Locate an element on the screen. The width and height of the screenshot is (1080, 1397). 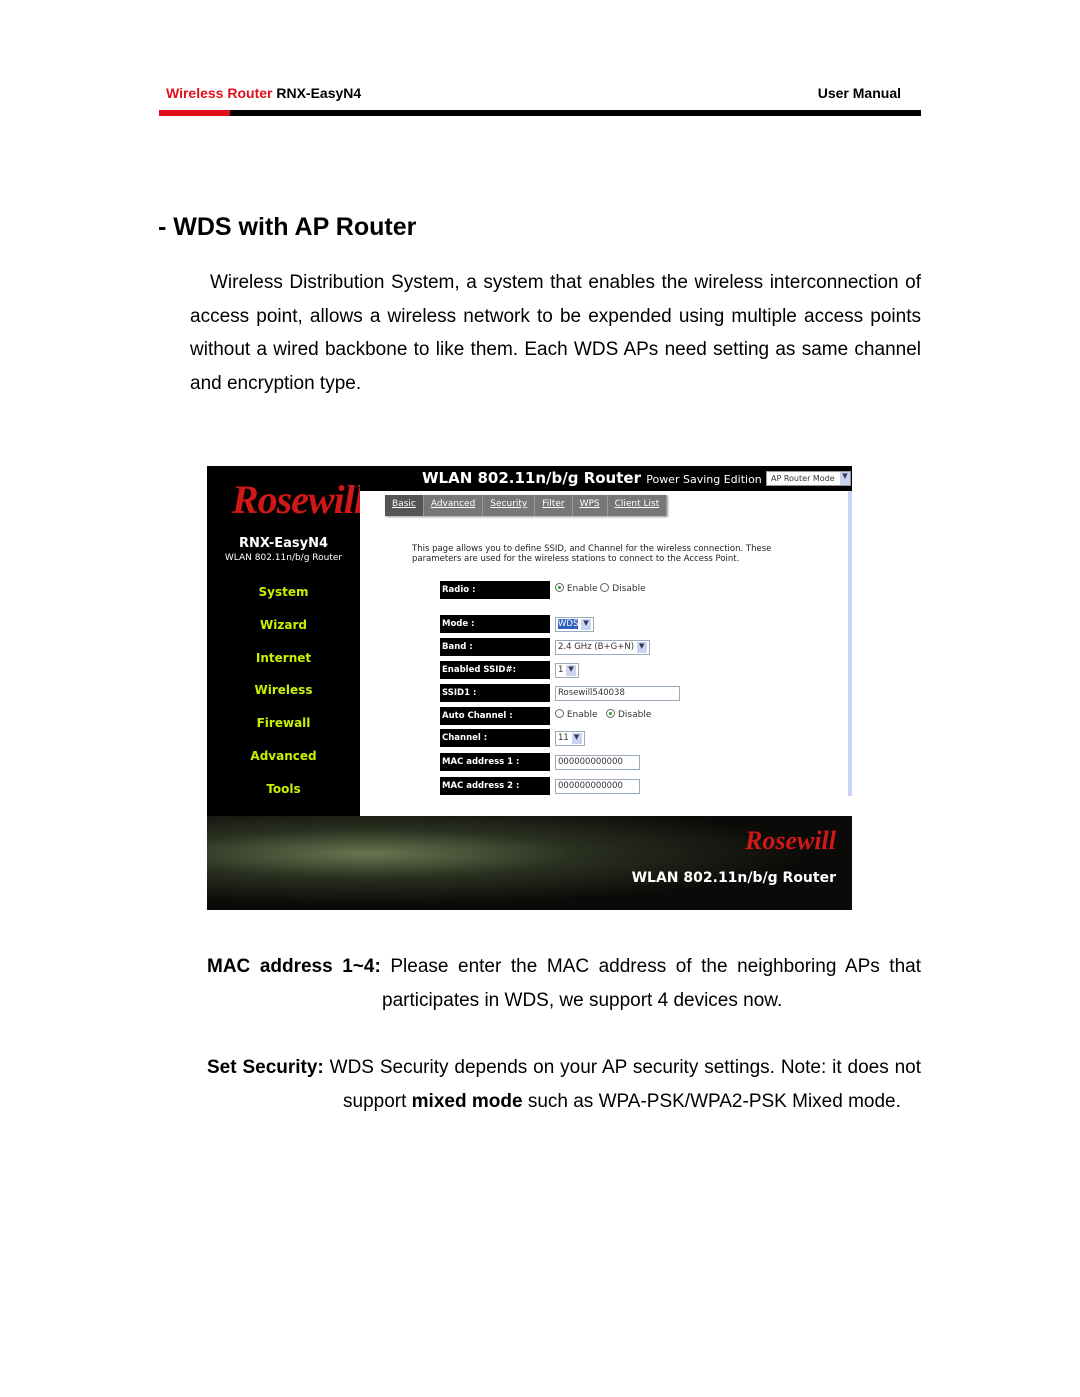
mode-value: WDS is located at coordinates (568, 624).